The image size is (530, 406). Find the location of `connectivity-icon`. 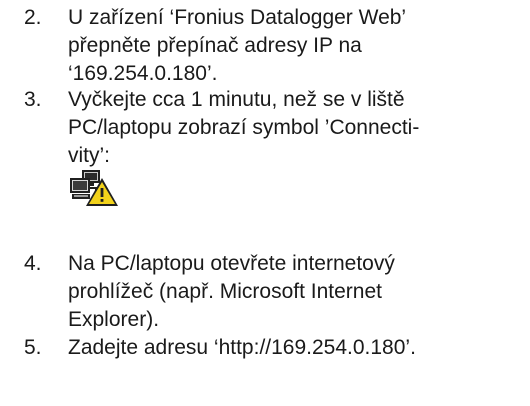

connectivity-icon is located at coordinates (94, 188).